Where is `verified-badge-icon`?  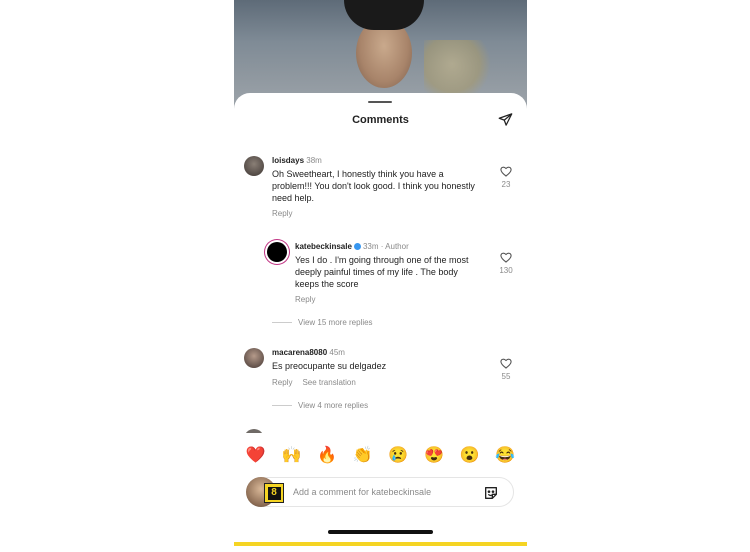 verified-badge-icon is located at coordinates (357, 246).